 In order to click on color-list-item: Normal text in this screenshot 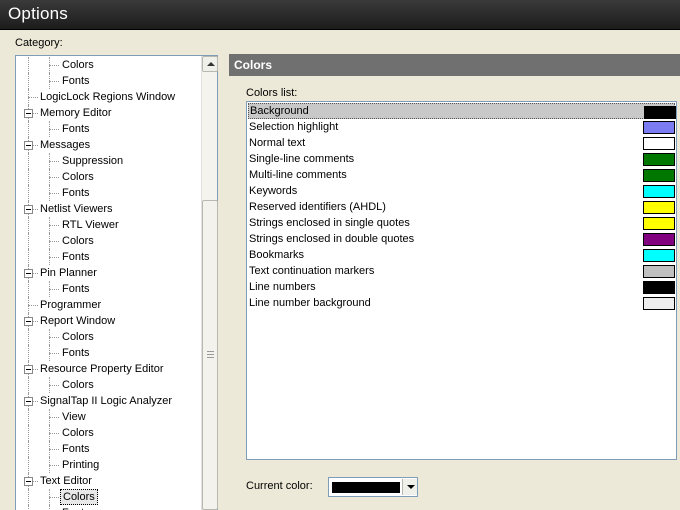, I will do `click(461, 143)`.